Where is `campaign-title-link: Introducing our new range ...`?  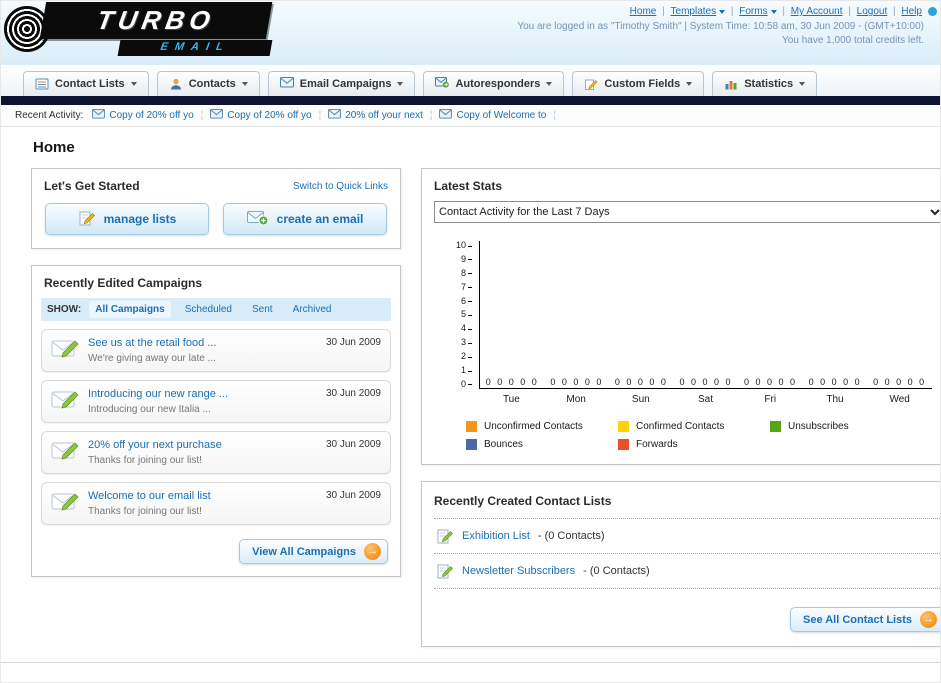
campaign-title-link: Introducing our new range ... is located at coordinates (202, 394).